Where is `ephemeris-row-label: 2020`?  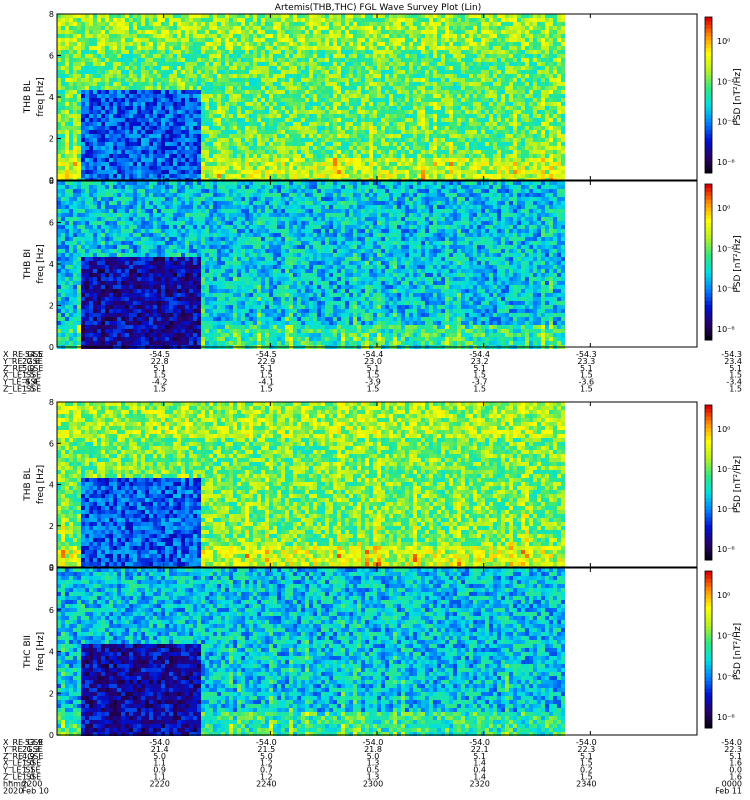 ephemeris-row-label: 2020 is located at coordinates (13, 790).